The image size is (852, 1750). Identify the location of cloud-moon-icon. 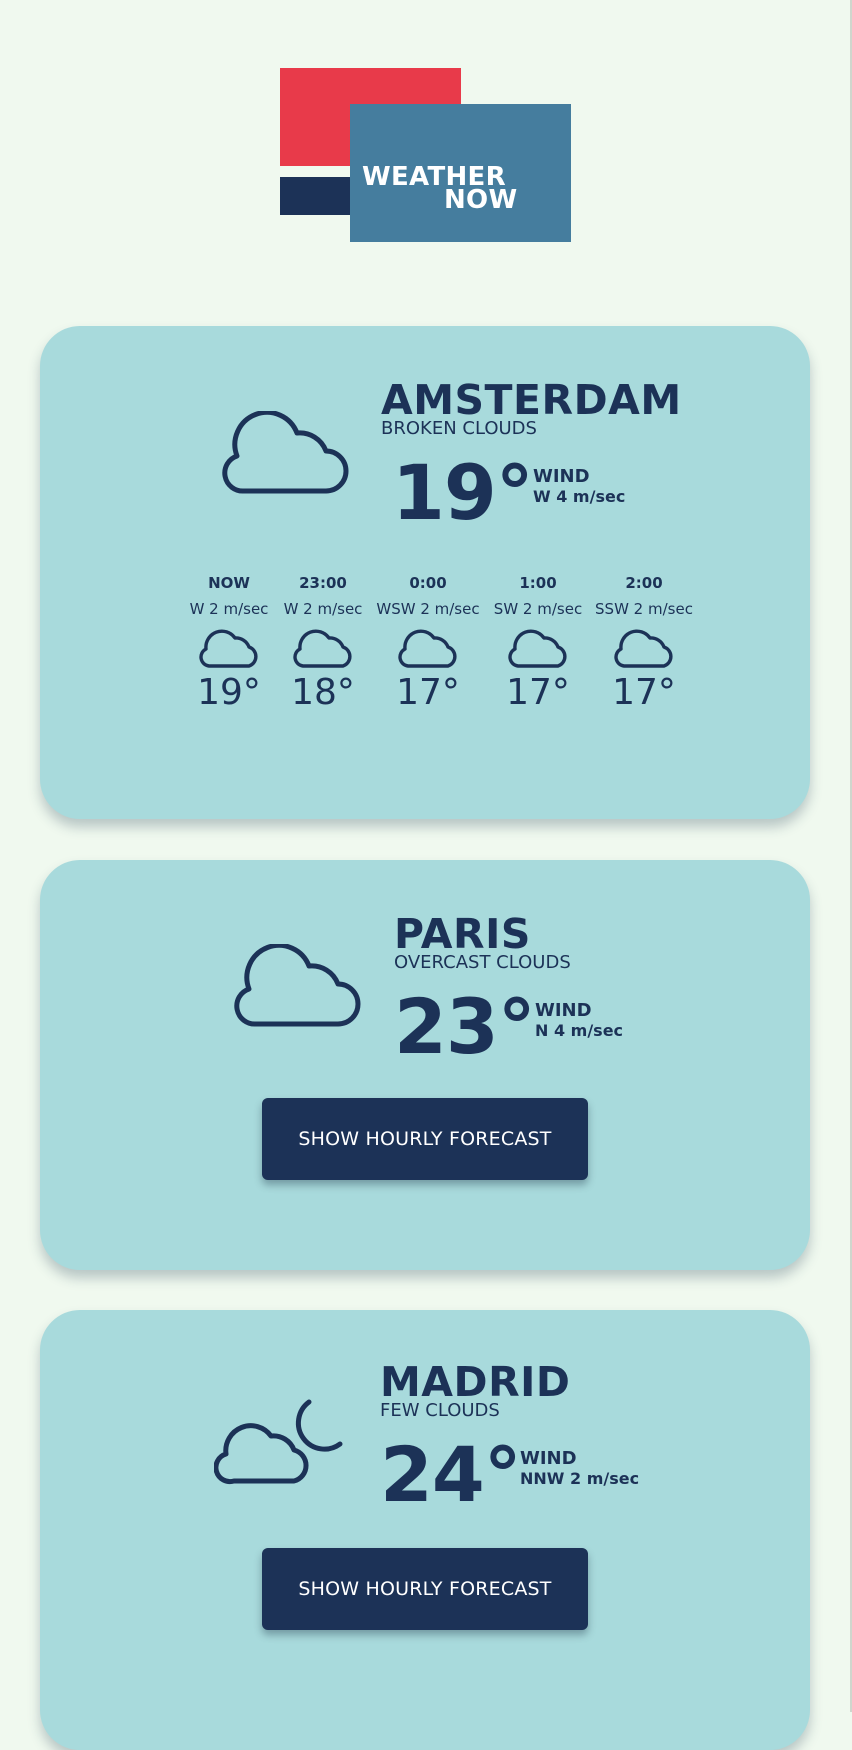
(278, 1442).